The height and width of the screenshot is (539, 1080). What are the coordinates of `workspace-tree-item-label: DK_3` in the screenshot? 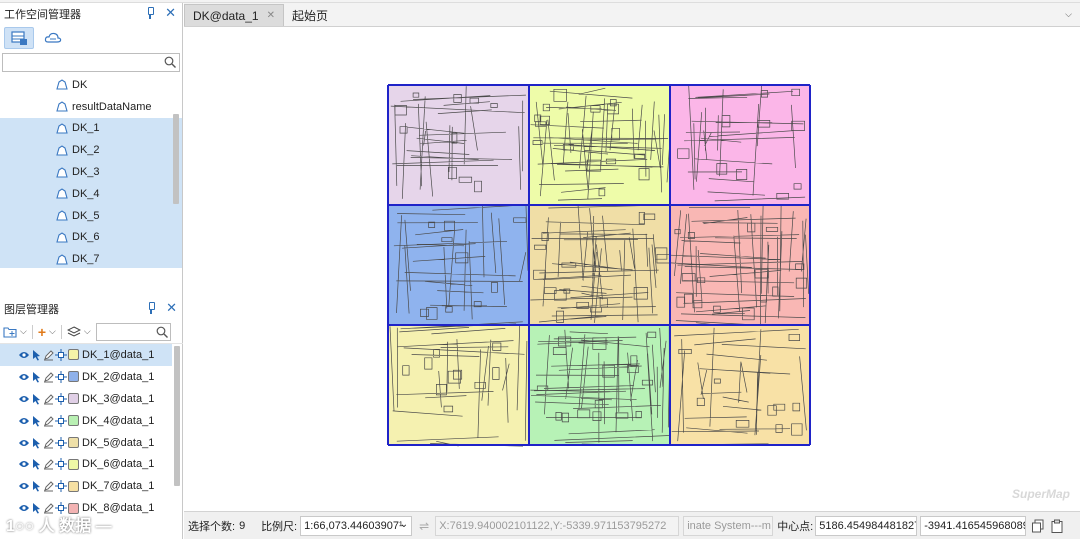 It's located at (86, 172).